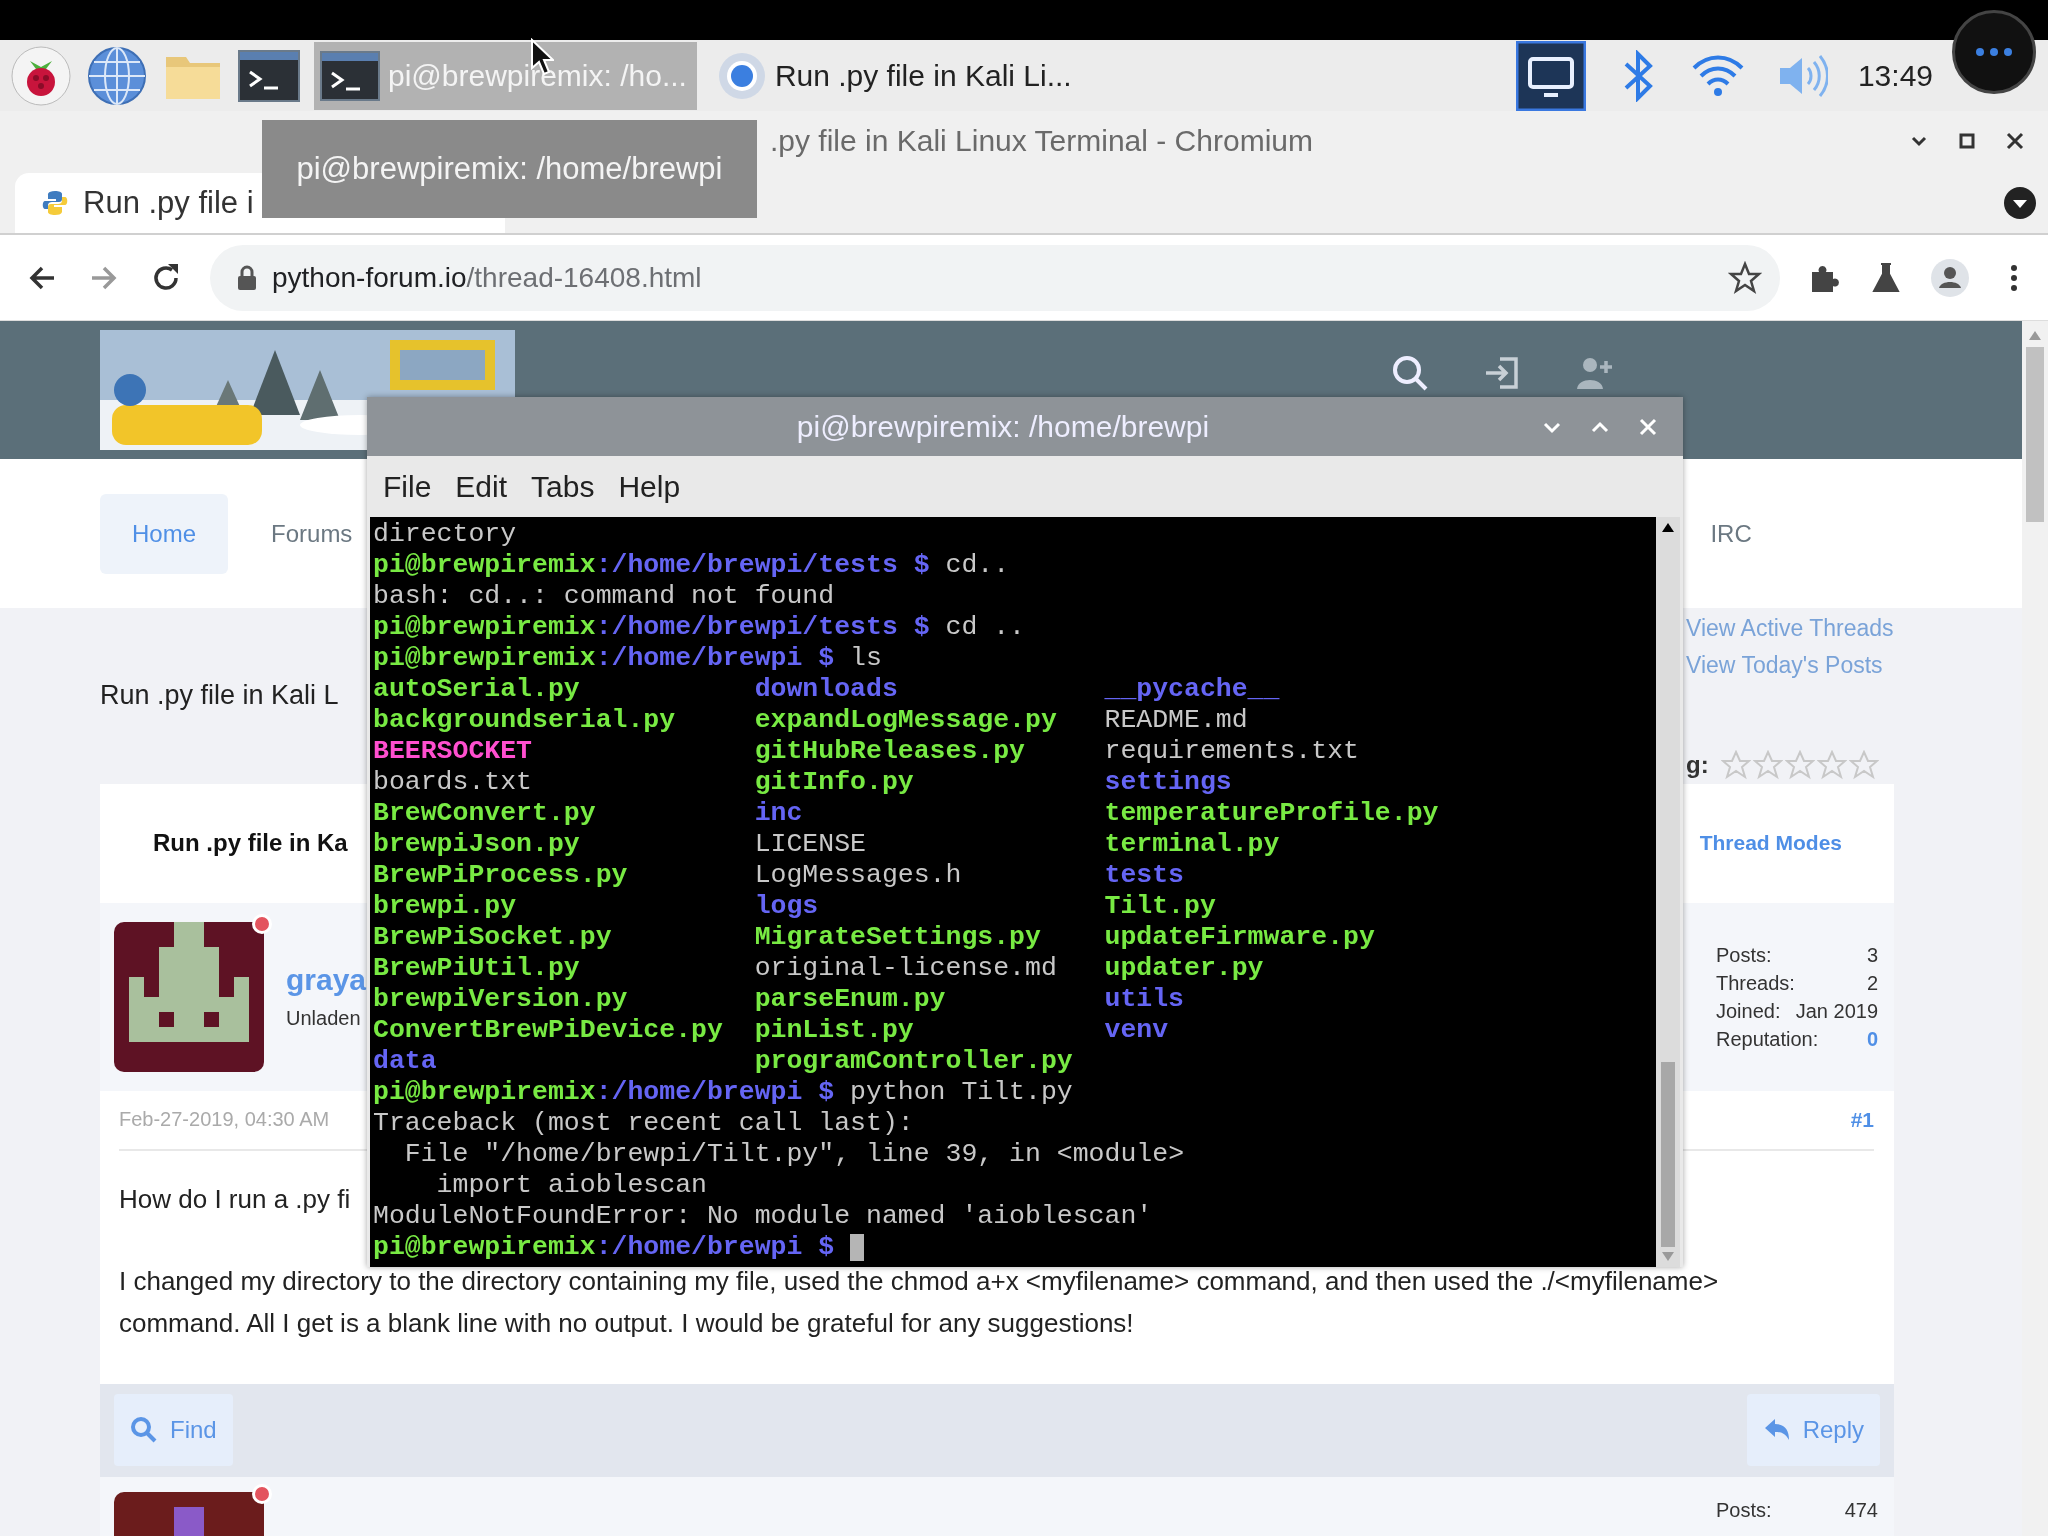 This screenshot has height=1536, width=2048. I want to click on post-number-link: #1, so click(1862, 1119).